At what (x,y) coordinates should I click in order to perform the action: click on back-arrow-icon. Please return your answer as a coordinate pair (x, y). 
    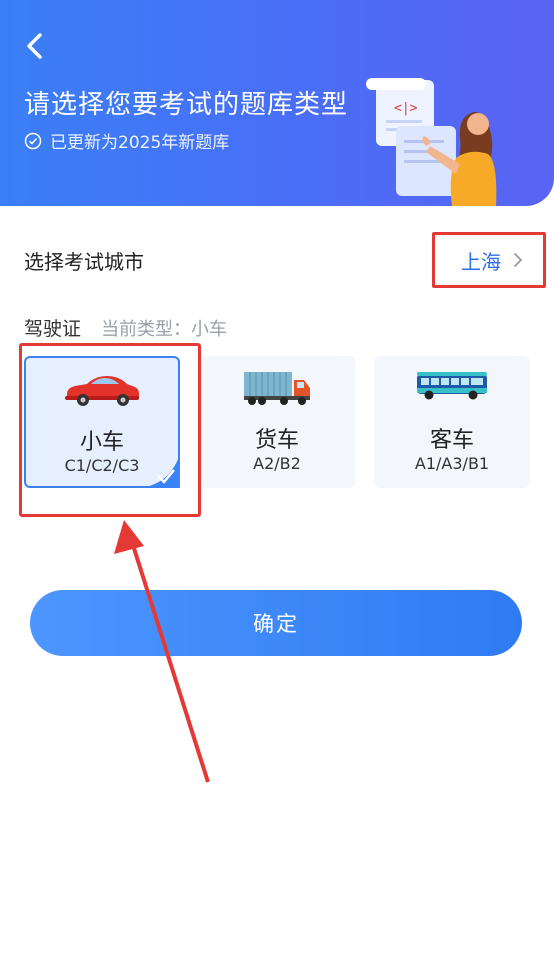
    Looking at the image, I should click on (36, 46).